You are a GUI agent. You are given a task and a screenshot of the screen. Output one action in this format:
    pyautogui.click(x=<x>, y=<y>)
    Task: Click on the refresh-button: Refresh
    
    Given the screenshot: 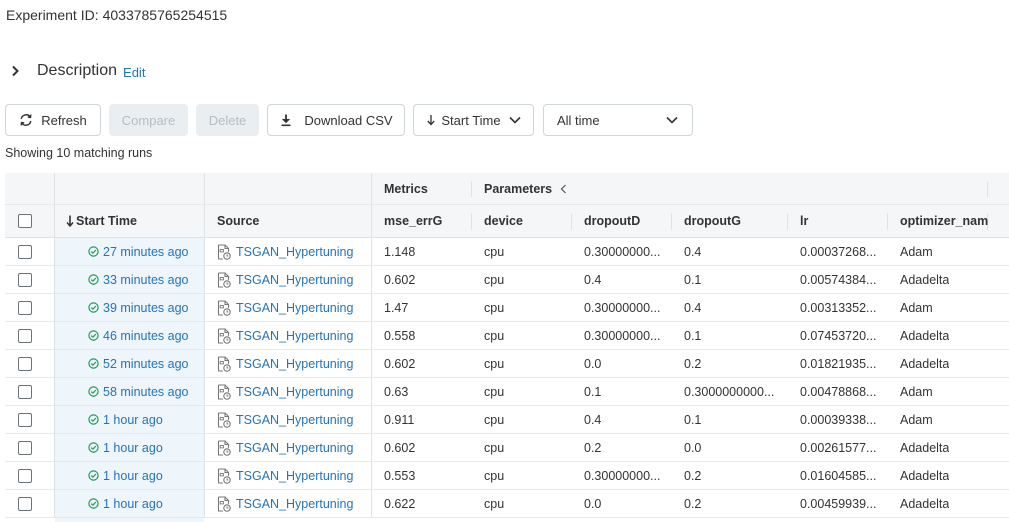 What is the action you would take?
    pyautogui.click(x=53, y=120)
    